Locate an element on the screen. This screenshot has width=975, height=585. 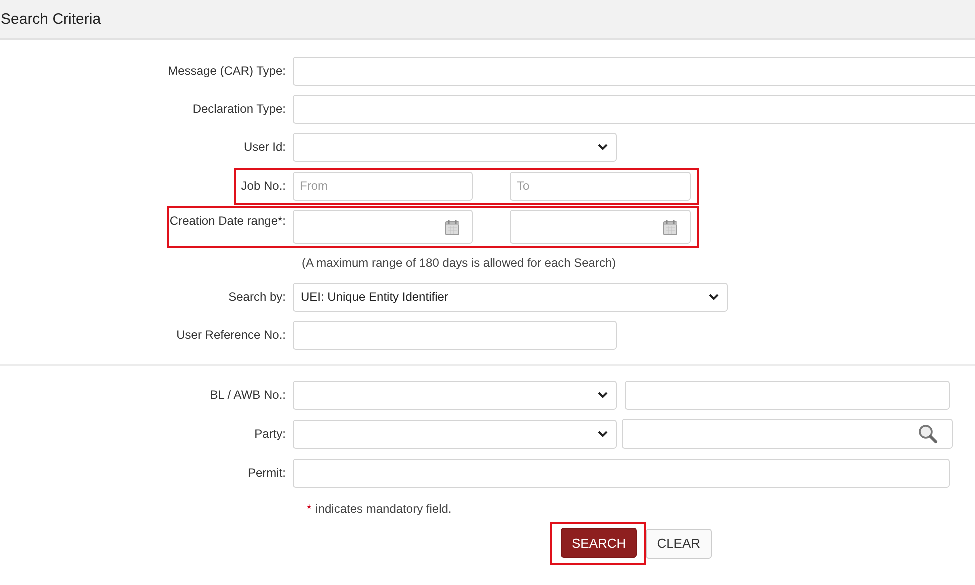
field-label: Search by: is located at coordinates (257, 297).